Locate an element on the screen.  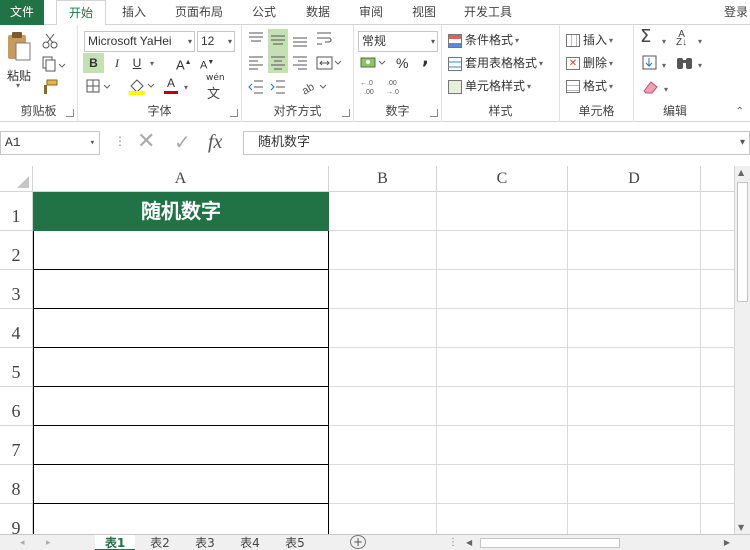
grow-font-button: A▲ is located at coordinates (184, 64).